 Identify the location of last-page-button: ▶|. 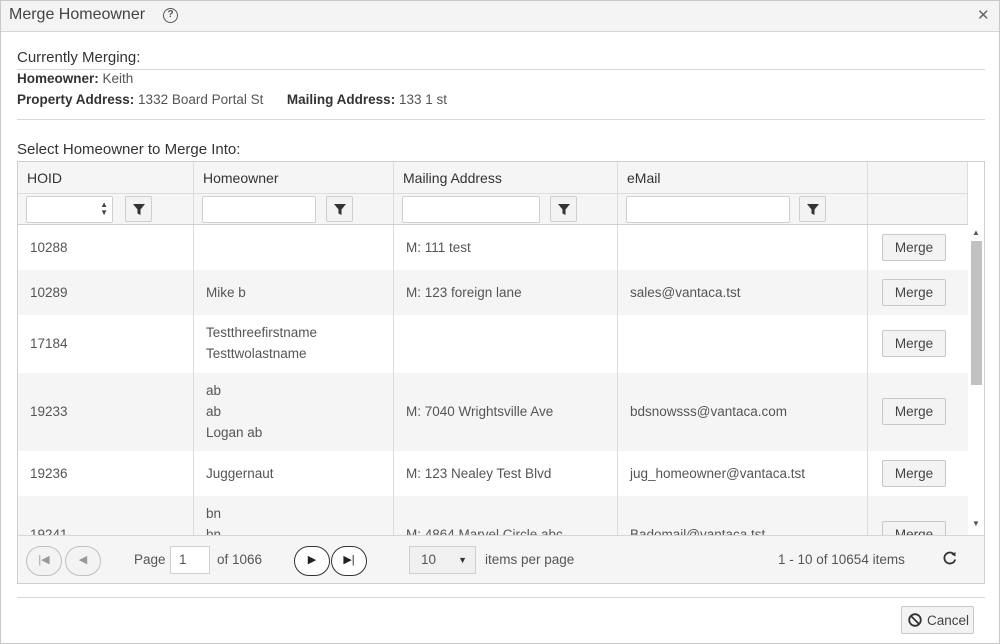
(349, 561).